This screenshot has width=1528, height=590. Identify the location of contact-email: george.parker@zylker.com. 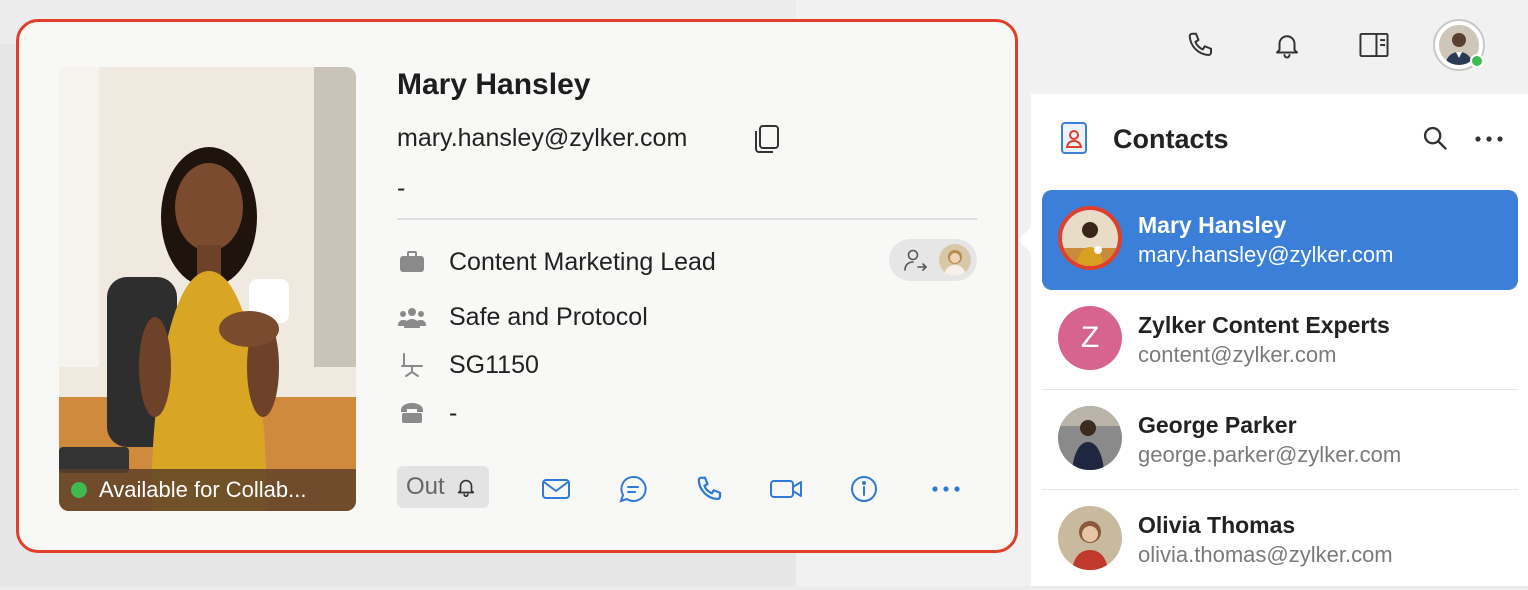
(1270, 454).